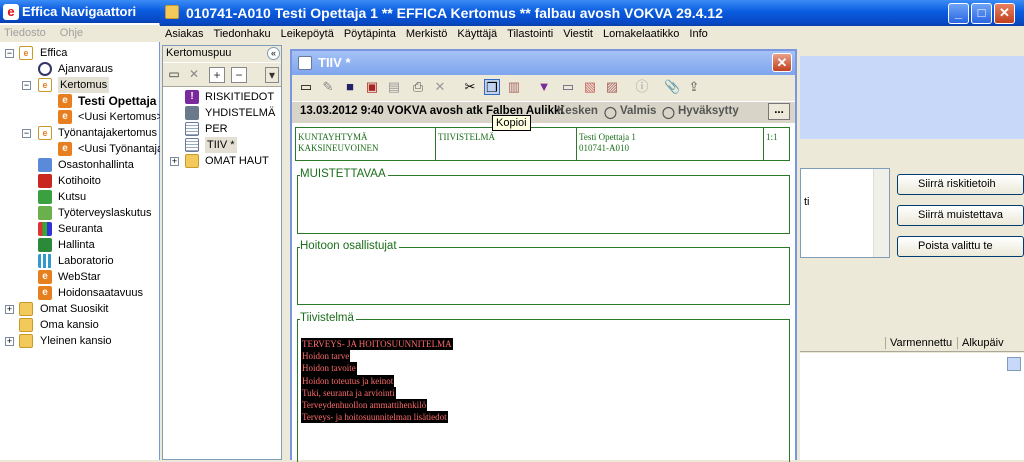  Describe the element at coordinates (85, 69) in the screenshot. I see `tree-item-ajanvaraus: Ajanvaraus` at that location.